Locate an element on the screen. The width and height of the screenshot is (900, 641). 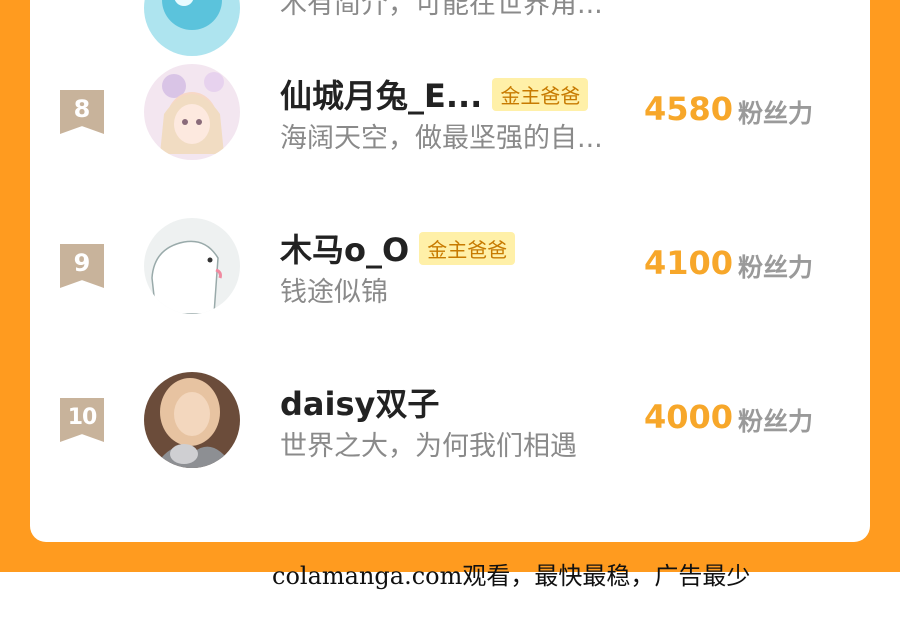
user-name-line: 仙城月兔_E... 金主爸爸 is located at coordinates (434, 94).